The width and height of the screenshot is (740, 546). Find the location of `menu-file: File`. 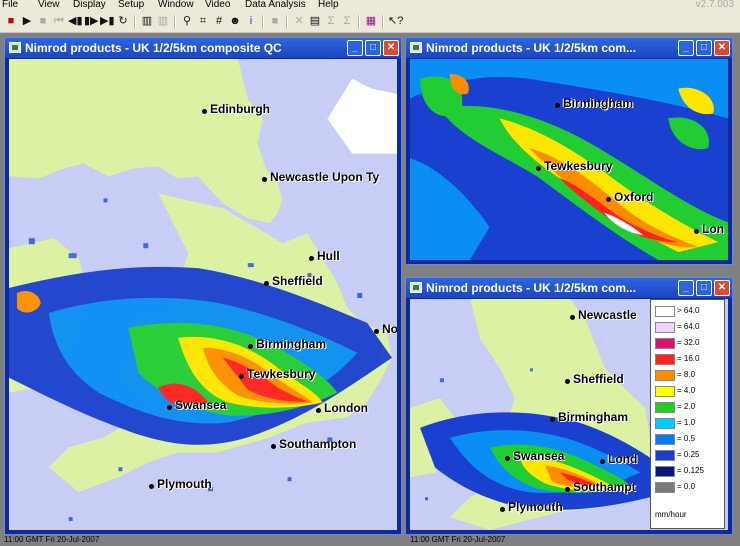

menu-file: File is located at coordinates (10, 5).